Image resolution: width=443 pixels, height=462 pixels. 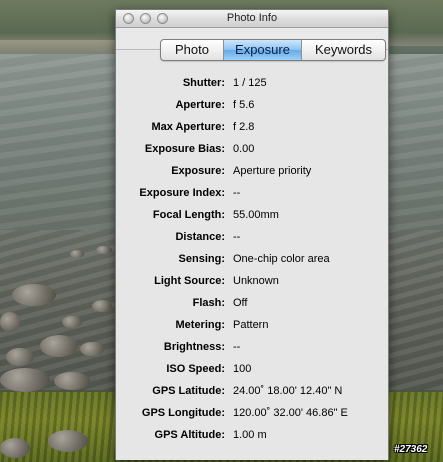 I want to click on row-label: Focal Length:, so click(x=188, y=215).